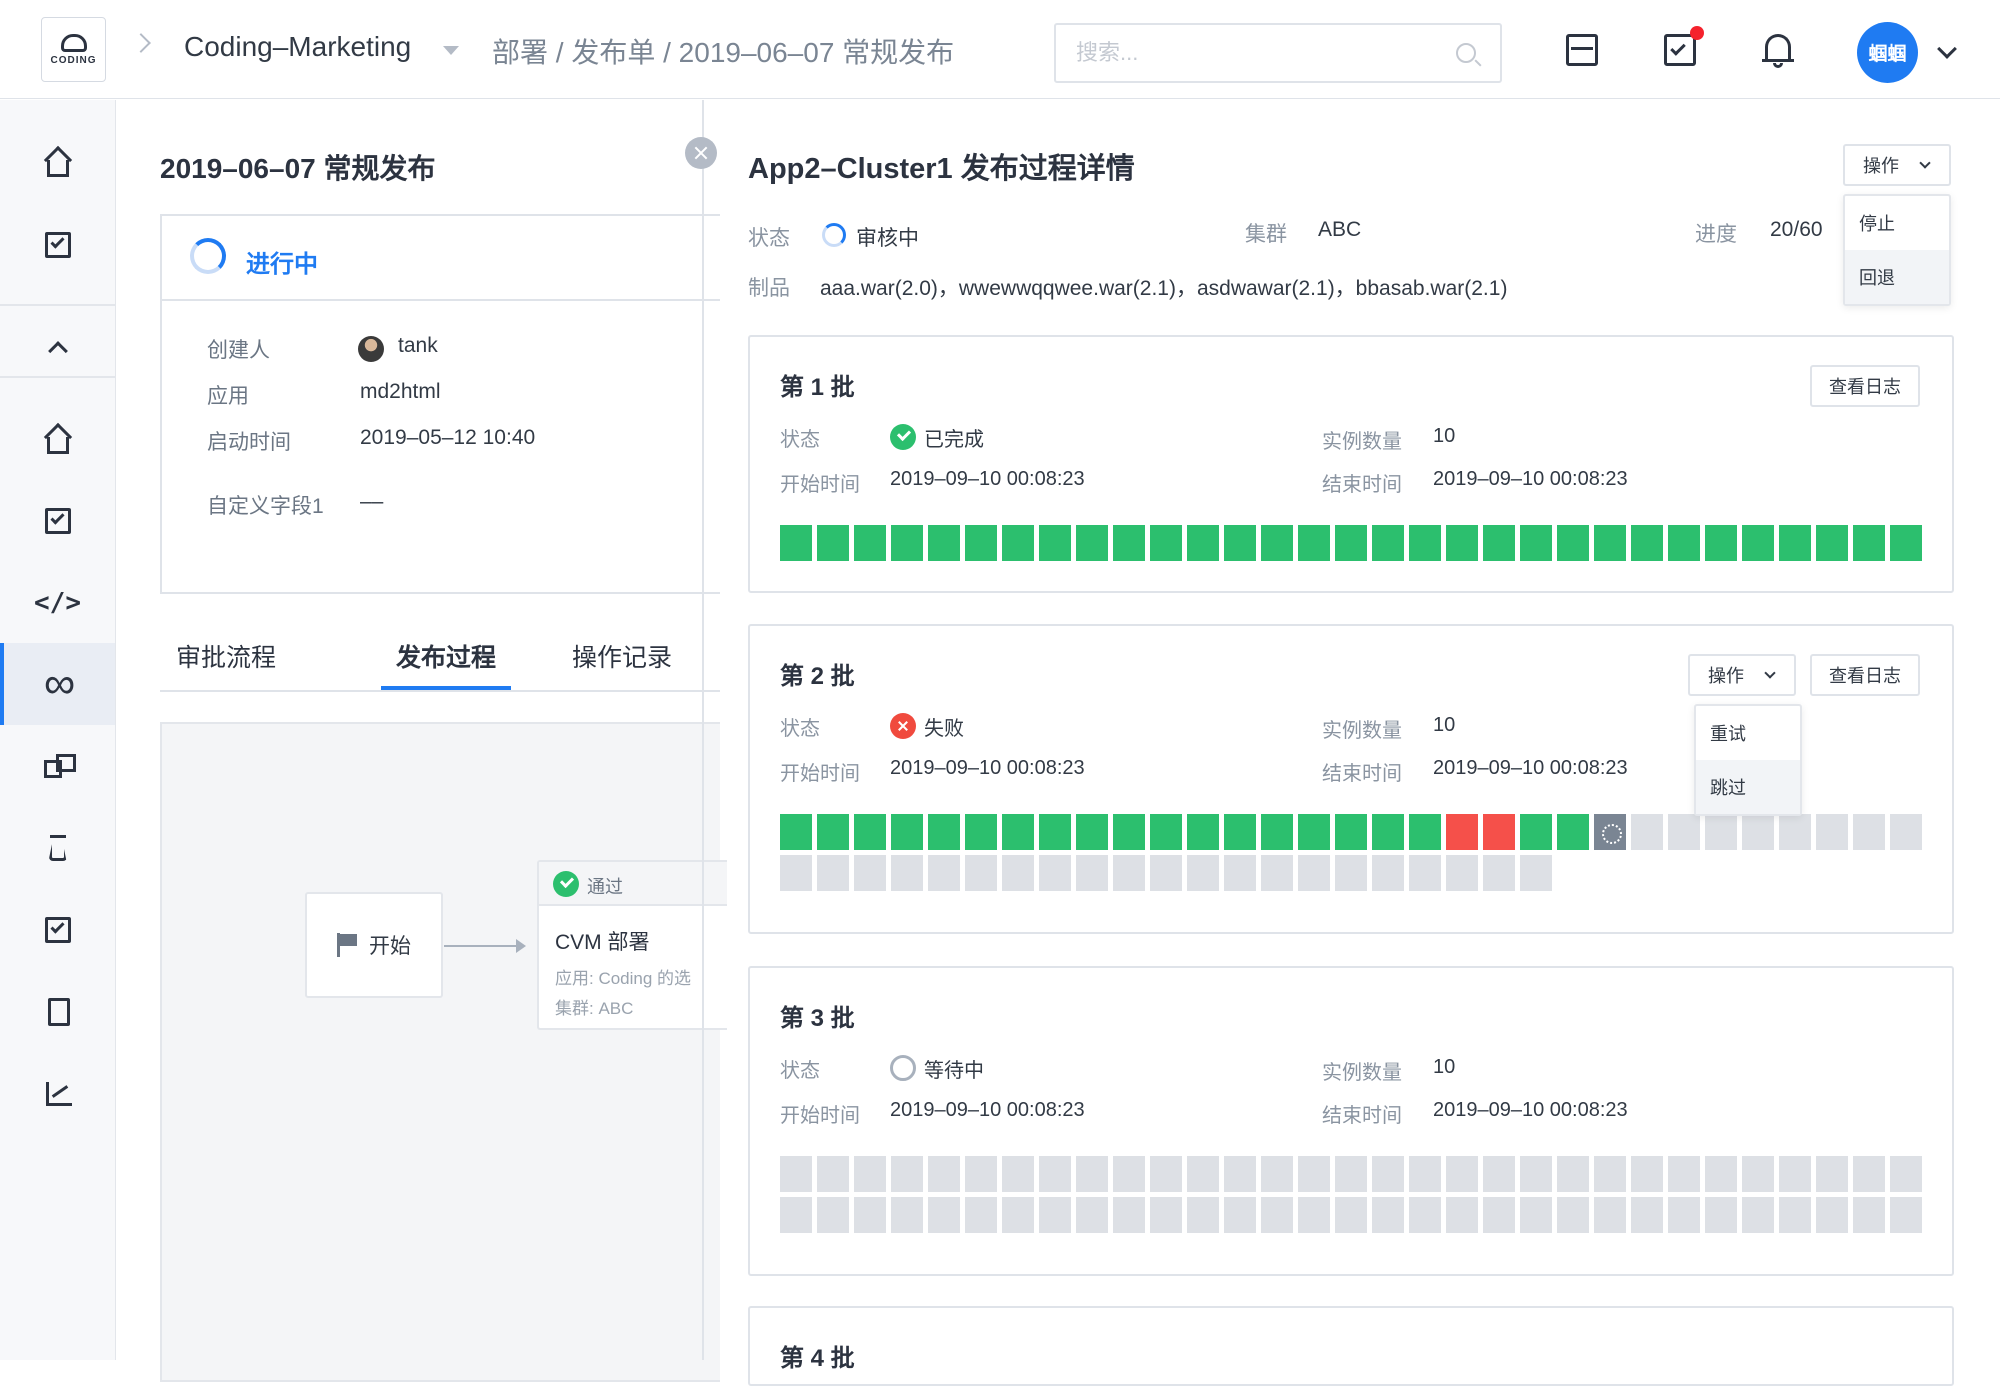 The width and height of the screenshot is (2000, 1386). Describe the element at coordinates (817, 1018) in the screenshot. I see `batch-title: 第 3 批` at that location.